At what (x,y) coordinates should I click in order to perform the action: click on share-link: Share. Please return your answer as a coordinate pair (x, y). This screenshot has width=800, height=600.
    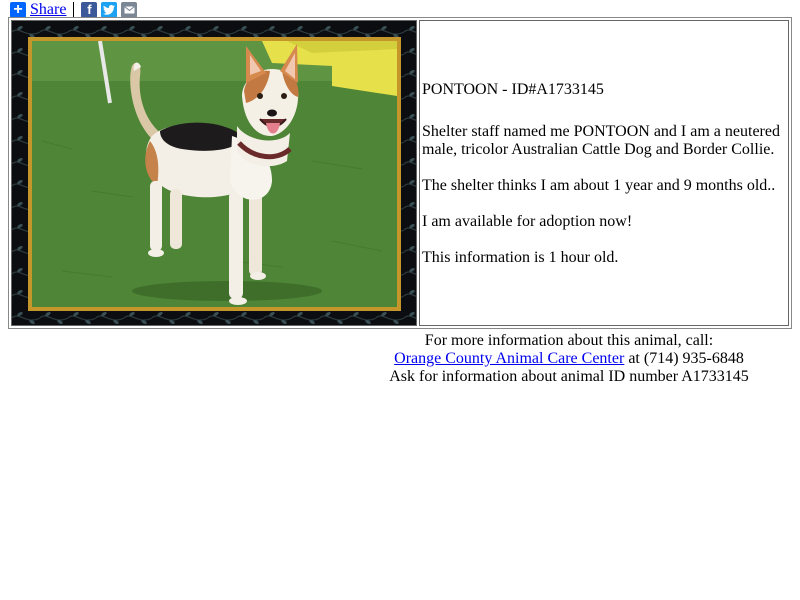
    Looking at the image, I should click on (48, 9).